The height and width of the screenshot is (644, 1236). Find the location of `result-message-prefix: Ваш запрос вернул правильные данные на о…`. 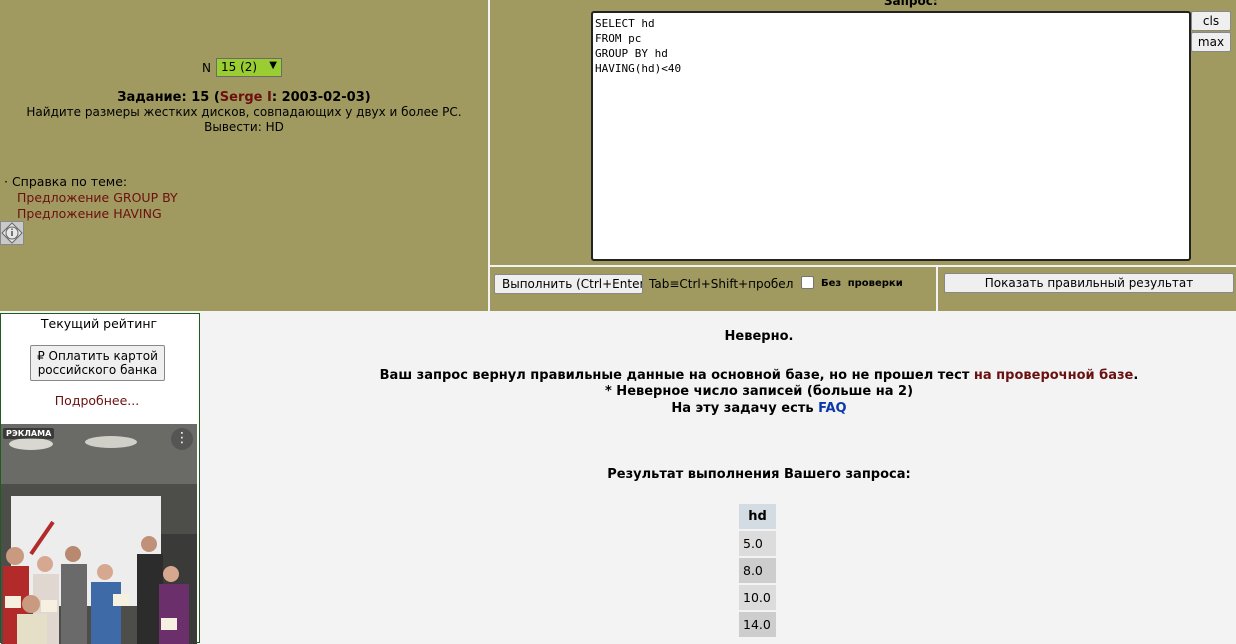

result-message-prefix: Ваш запрос вернул правильные данные на о… is located at coordinates (676, 375).